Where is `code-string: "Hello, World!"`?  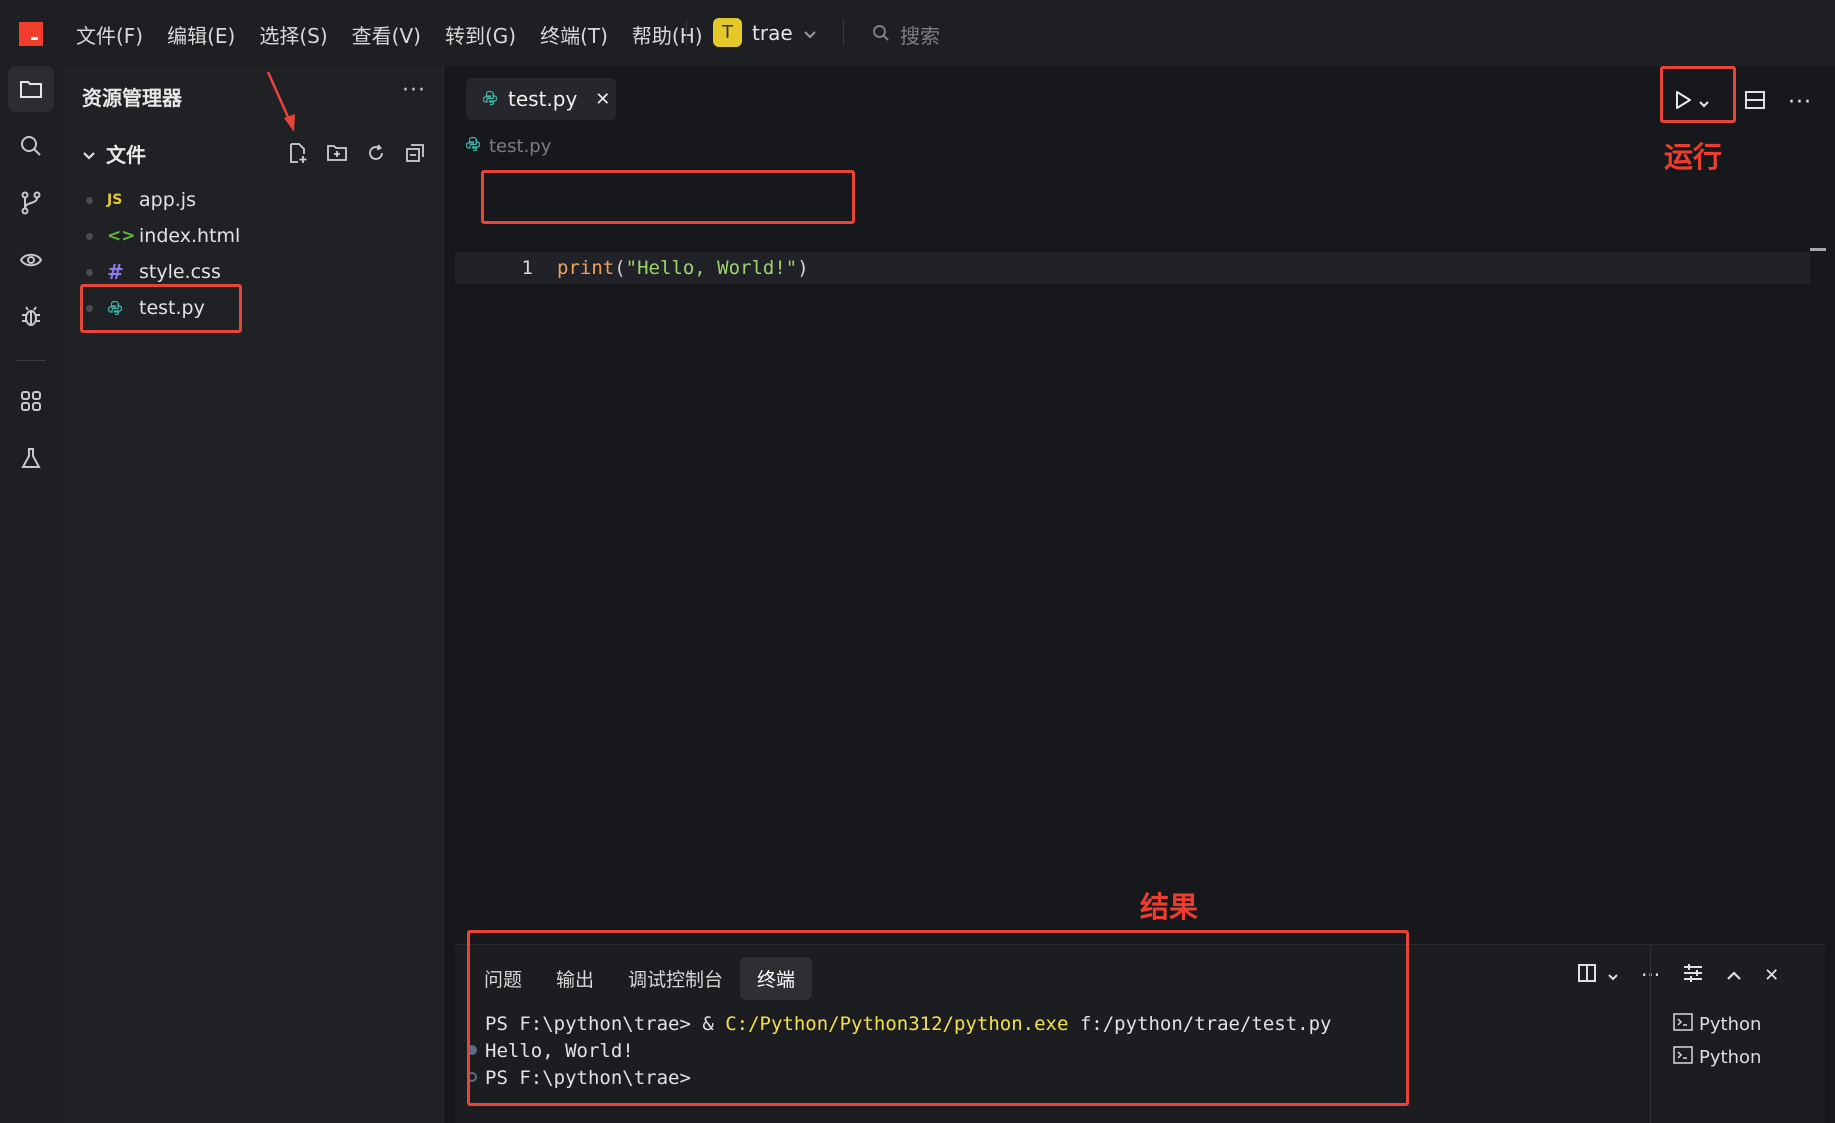
code-string: "Hello, World!" is located at coordinates (711, 268).